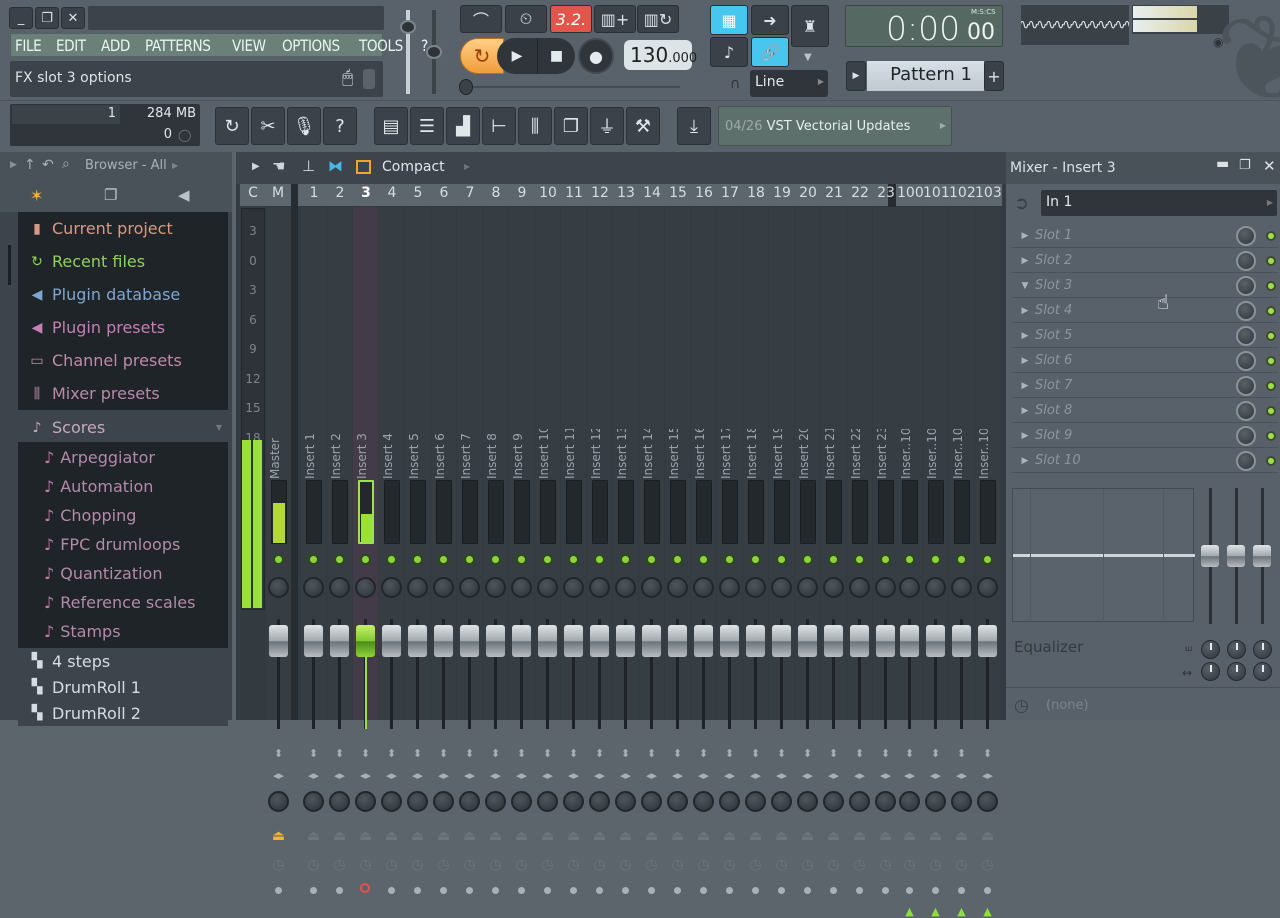 This screenshot has width=1280, height=918. I want to click on undo-history-button: ↻, so click(232, 126).